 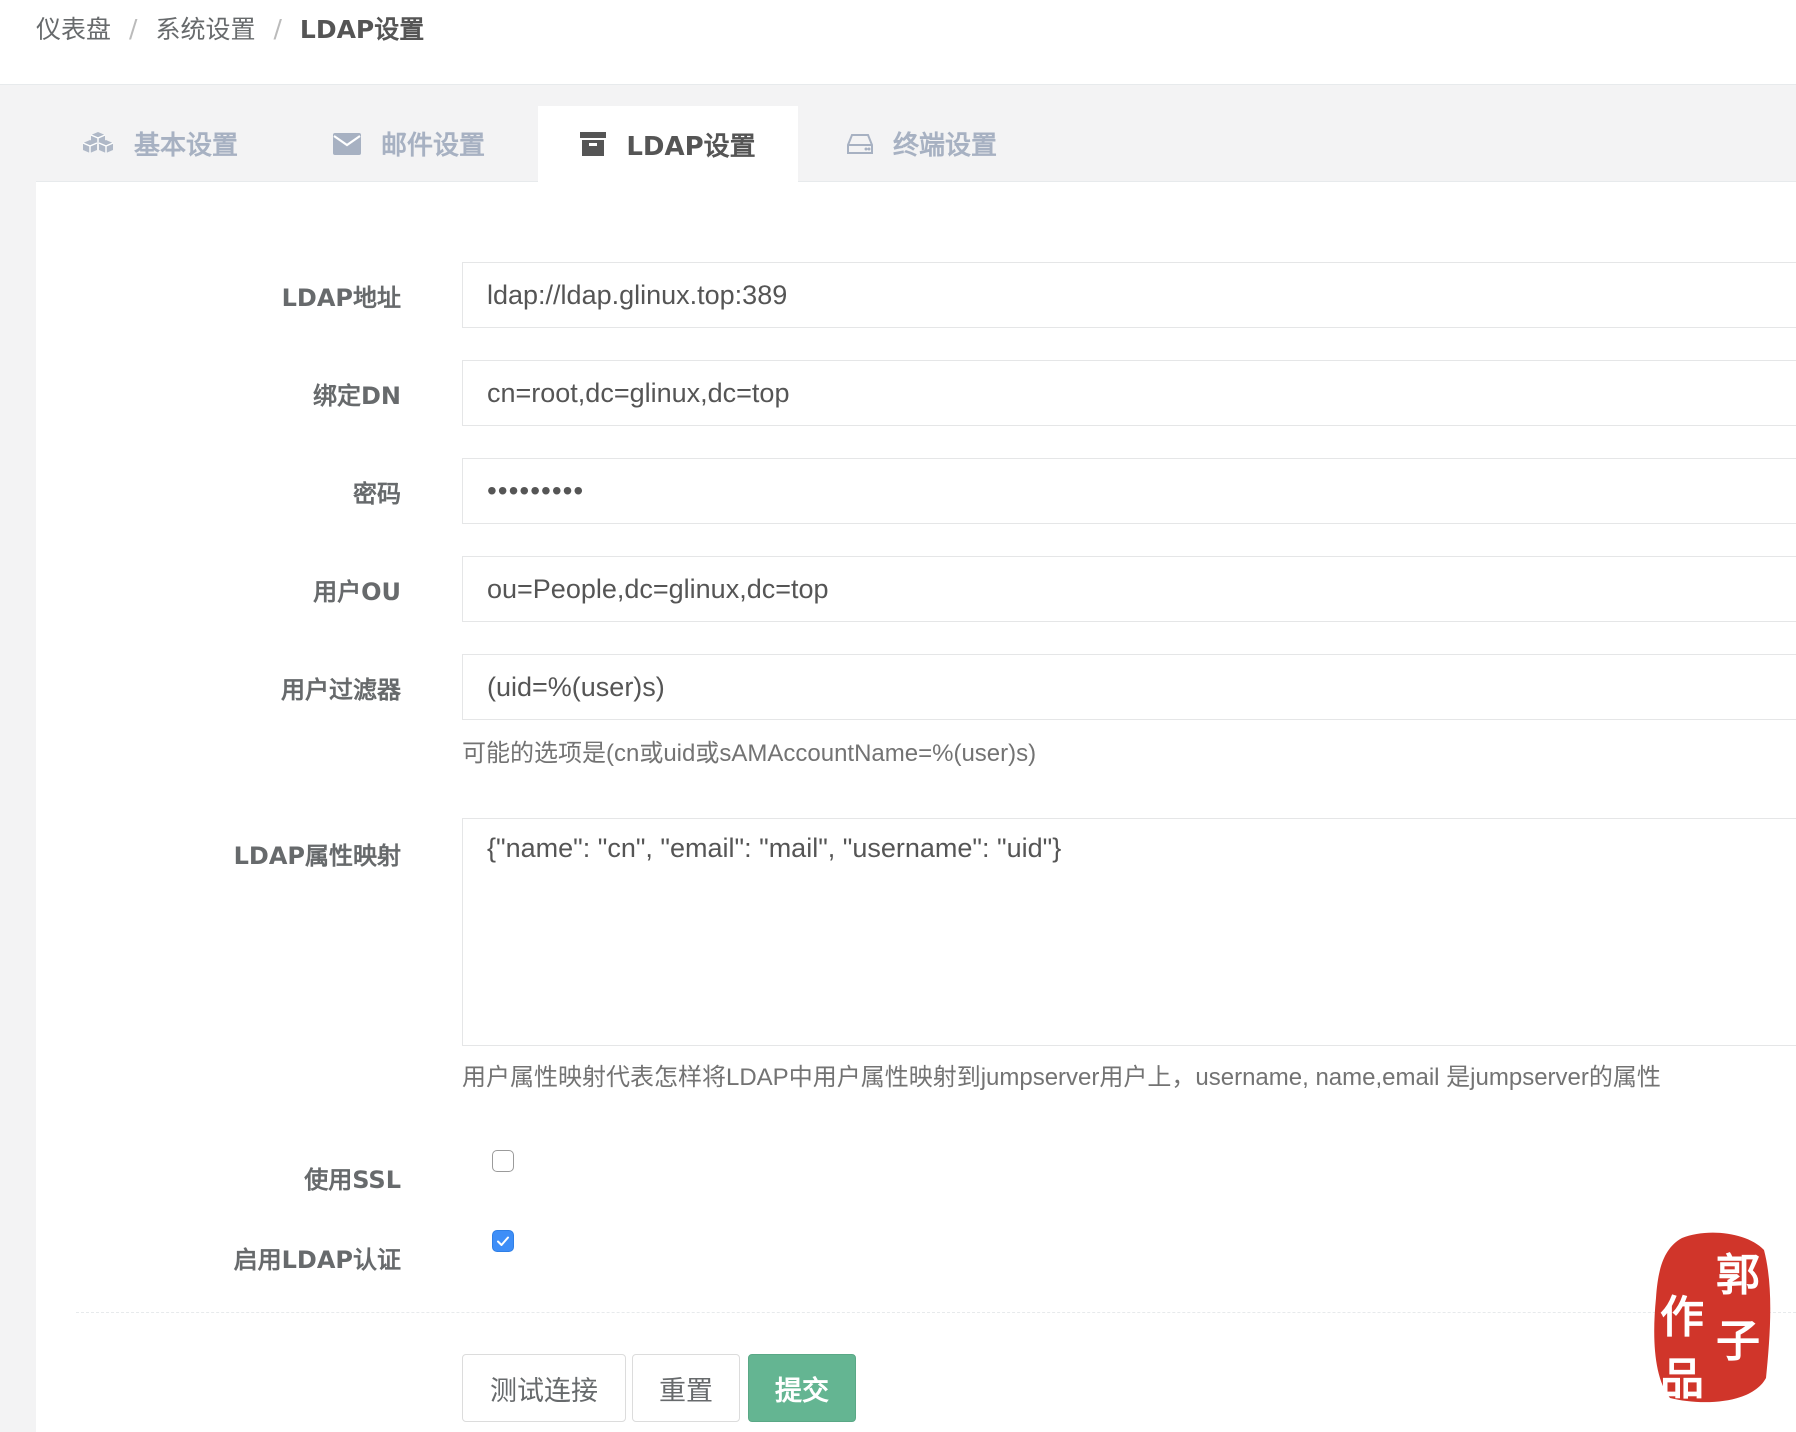 I want to click on svg-text: 子, so click(x=1738, y=1341).